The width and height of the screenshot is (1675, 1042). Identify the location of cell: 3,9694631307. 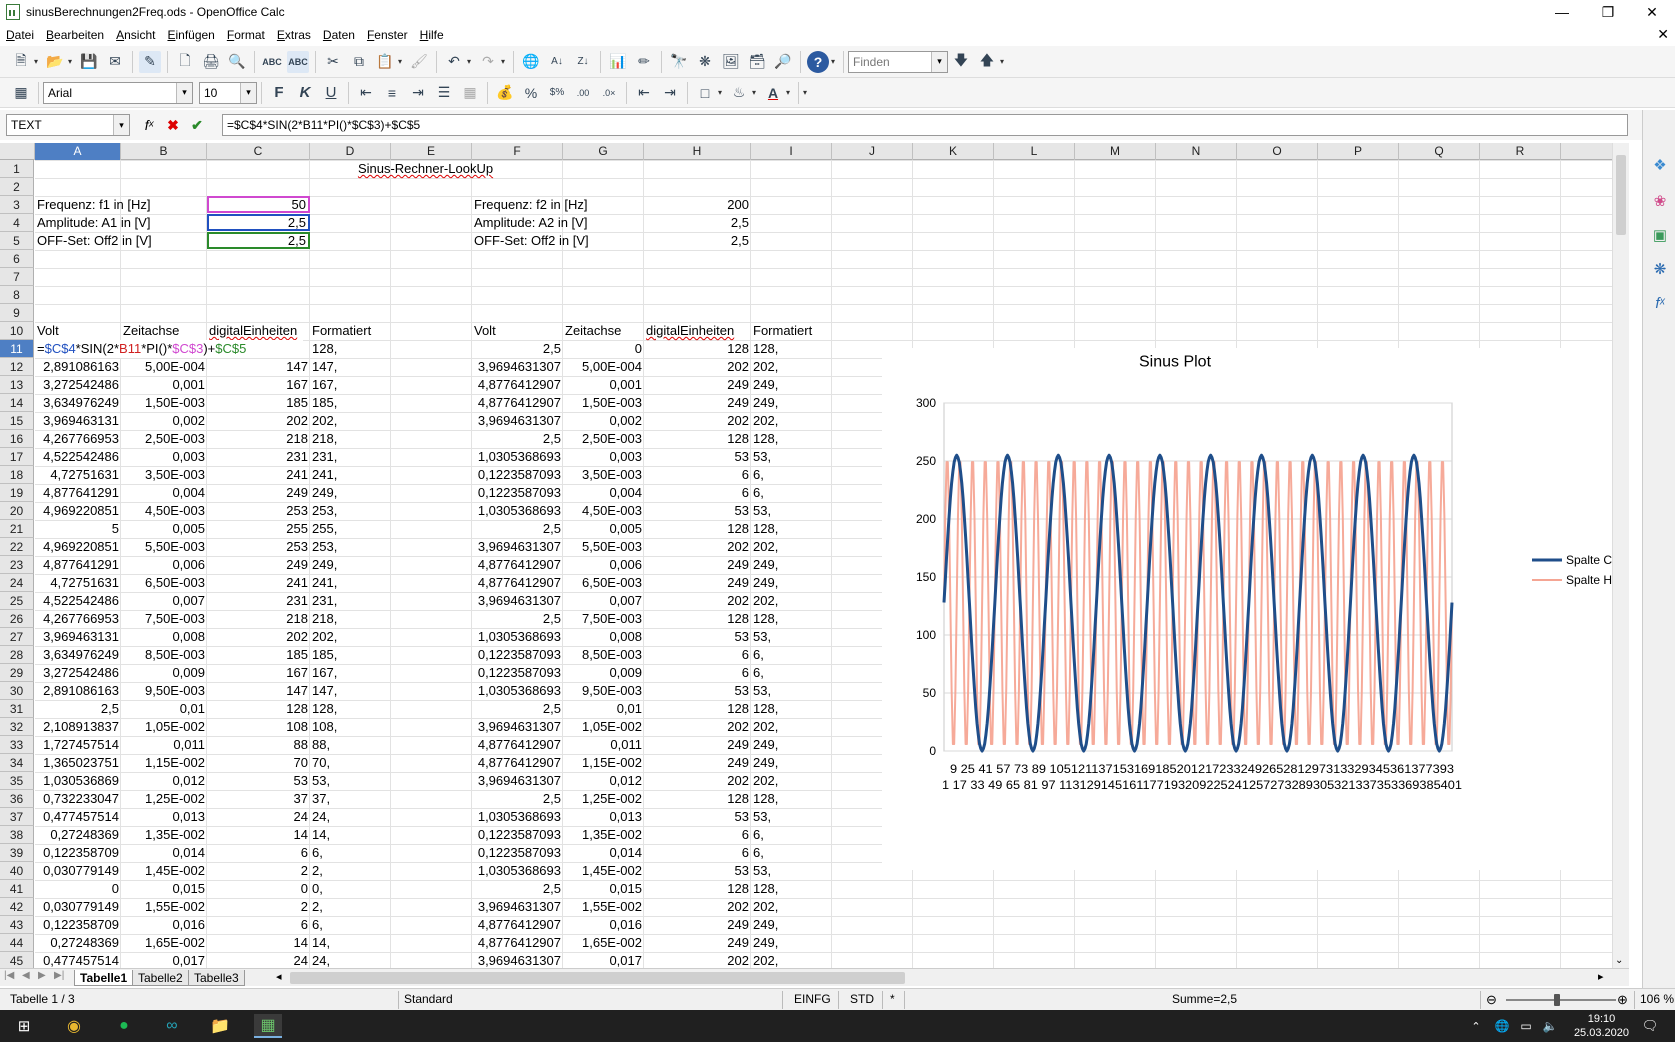
(517, 781).